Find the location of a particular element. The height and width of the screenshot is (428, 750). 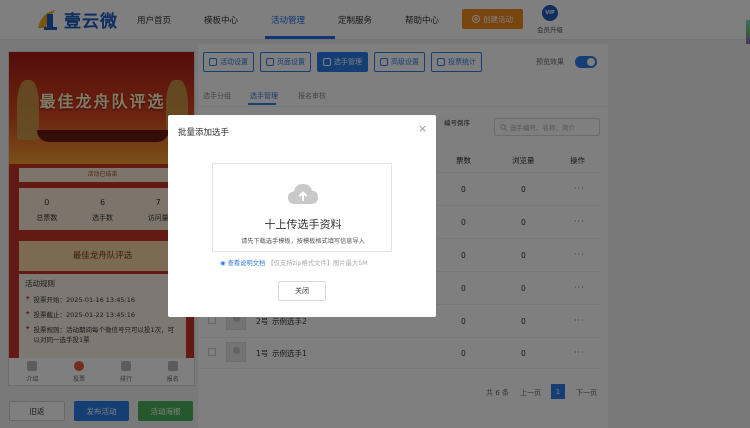

upload-instructions: 请先下载选手模板，按模板格式填写信息导入 is located at coordinates (303, 241).